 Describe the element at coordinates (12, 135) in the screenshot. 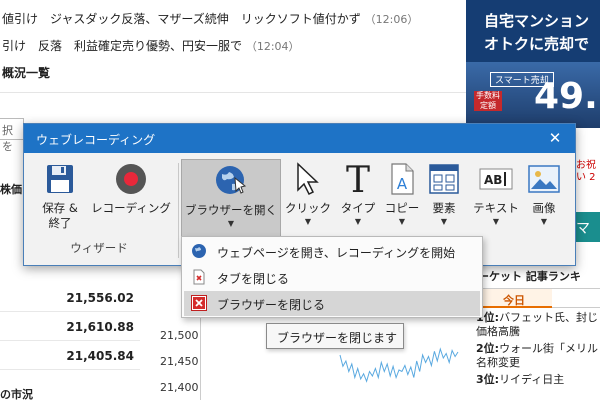

I see `select-fragment: 択を` at that location.